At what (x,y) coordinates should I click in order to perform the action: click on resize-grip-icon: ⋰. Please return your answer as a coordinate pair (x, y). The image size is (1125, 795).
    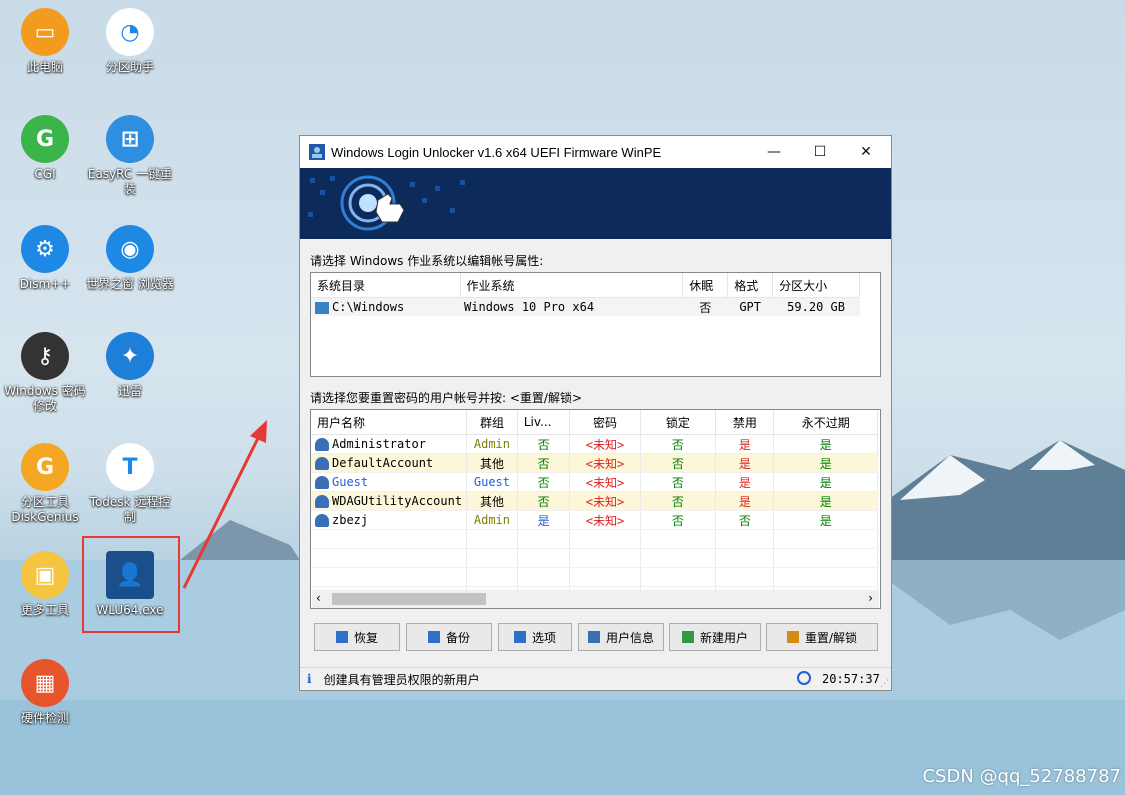
    Looking at the image, I should click on (884, 684).